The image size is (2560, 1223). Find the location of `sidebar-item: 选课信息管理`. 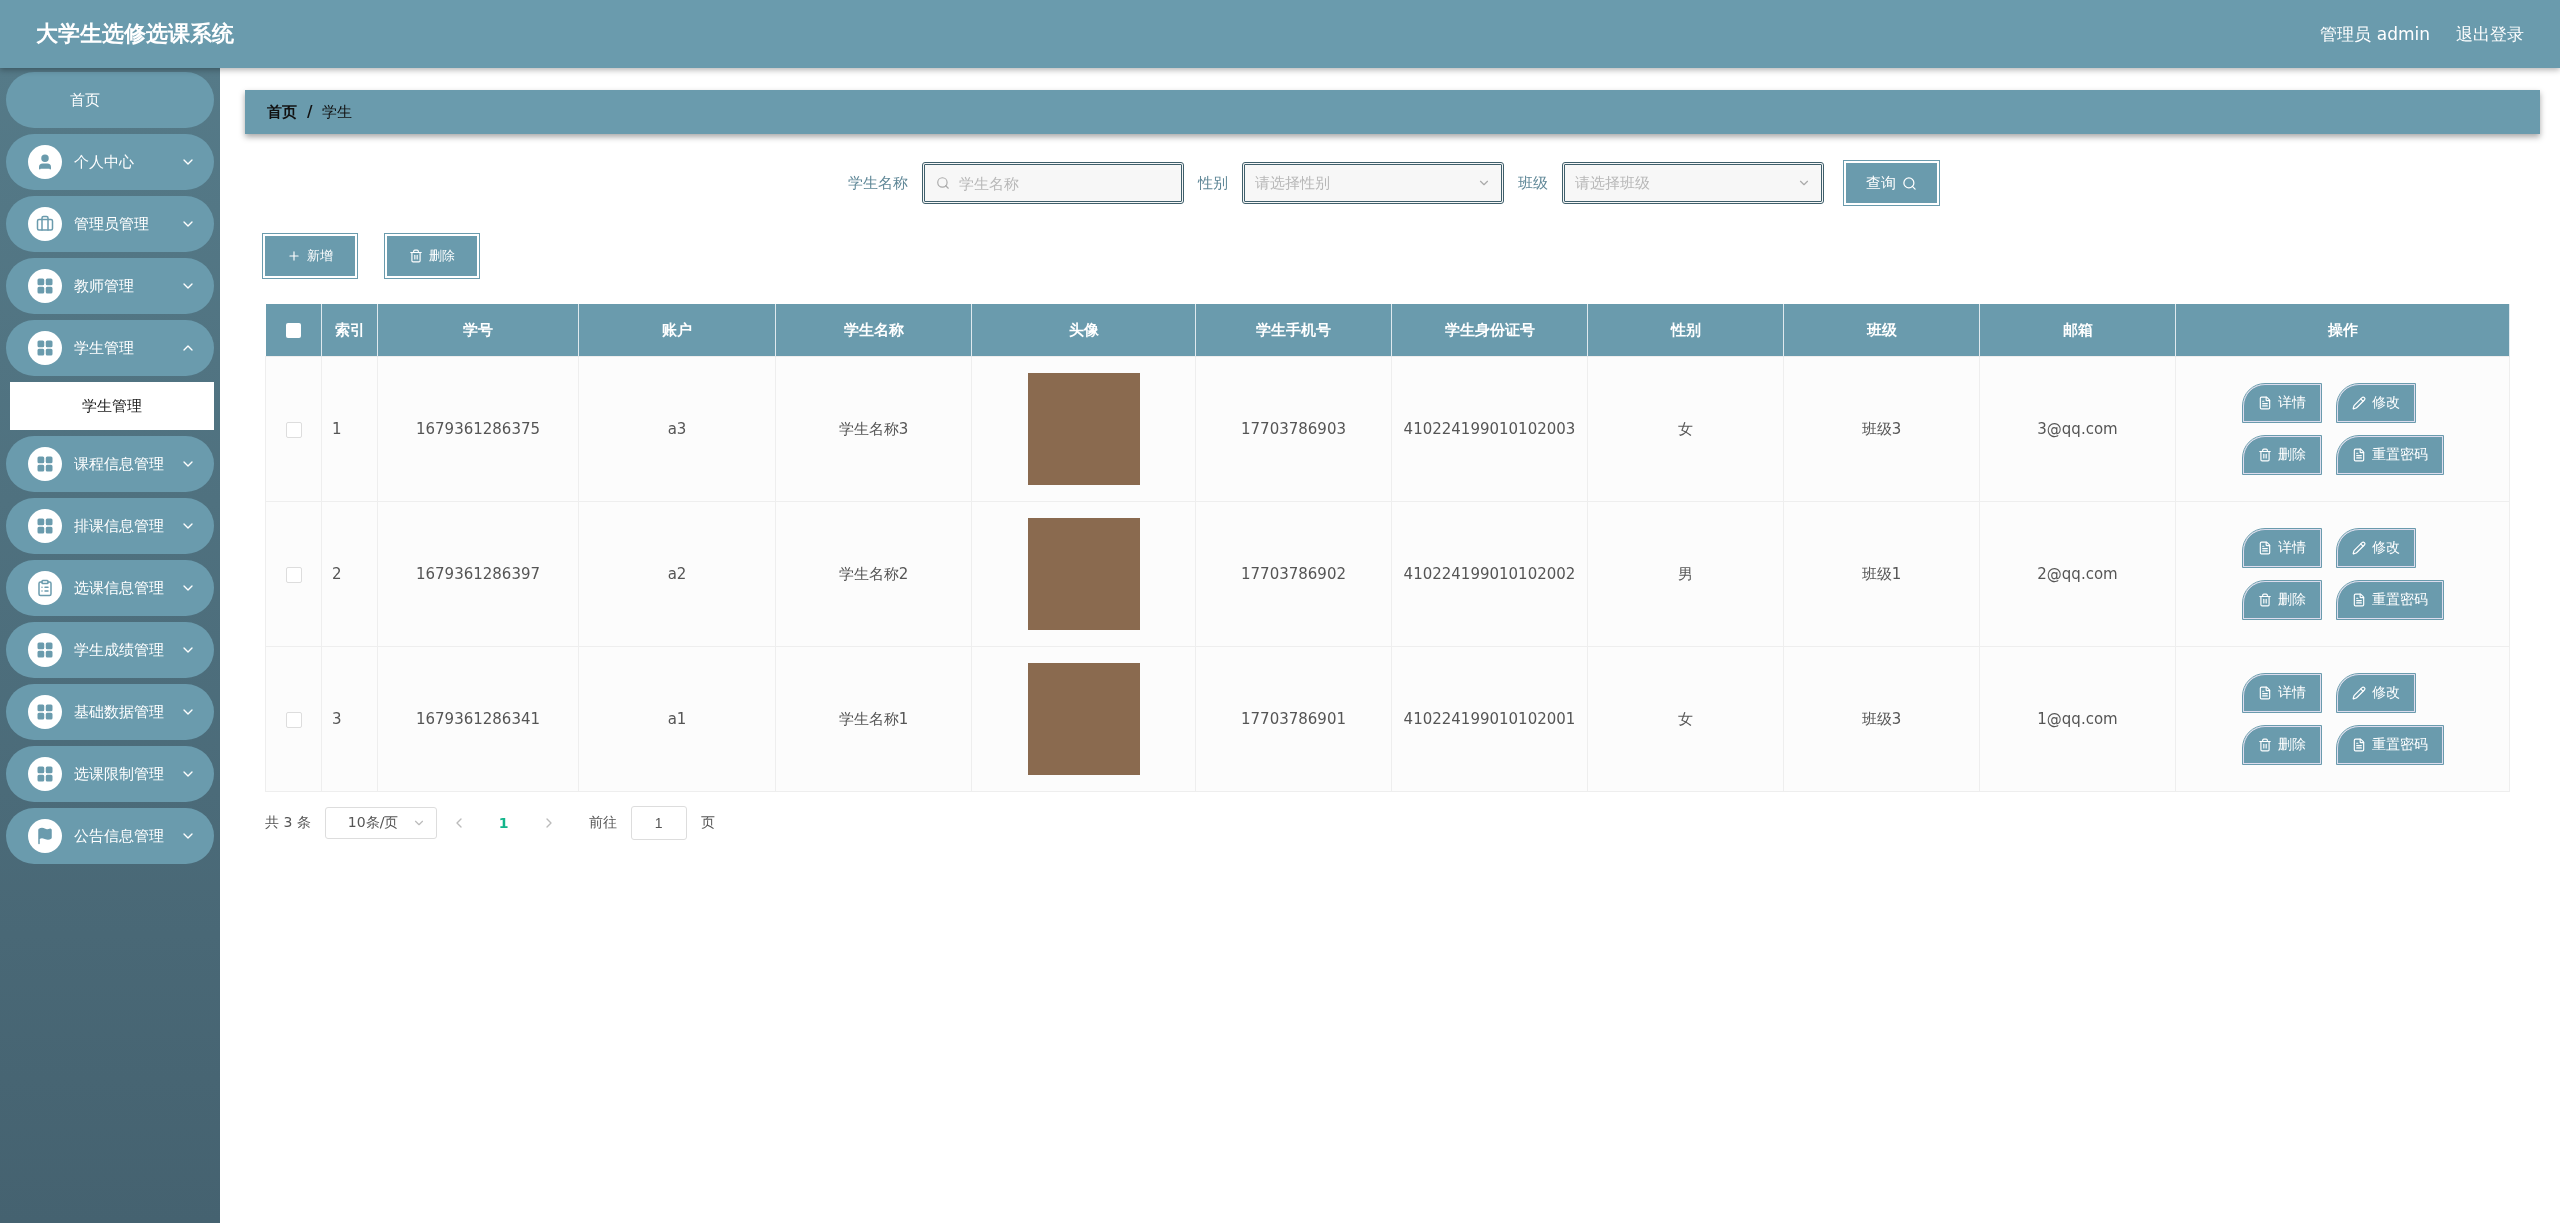

sidebar-item: 选课信息管理 is located at coordinates (110, 588).